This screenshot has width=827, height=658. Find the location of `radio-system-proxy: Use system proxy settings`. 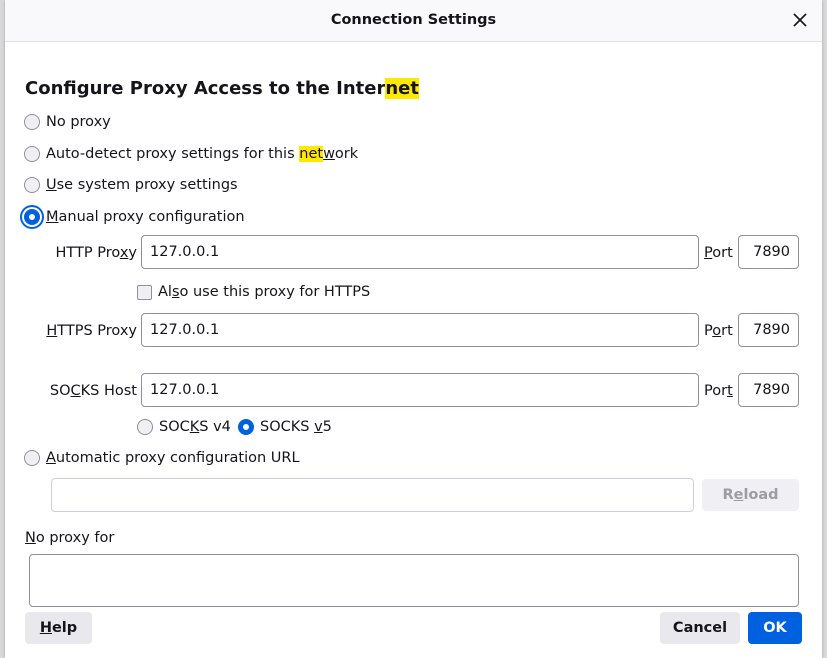

radio-system-proxy: Use system proxy settings is located at coordinates (131, 185).